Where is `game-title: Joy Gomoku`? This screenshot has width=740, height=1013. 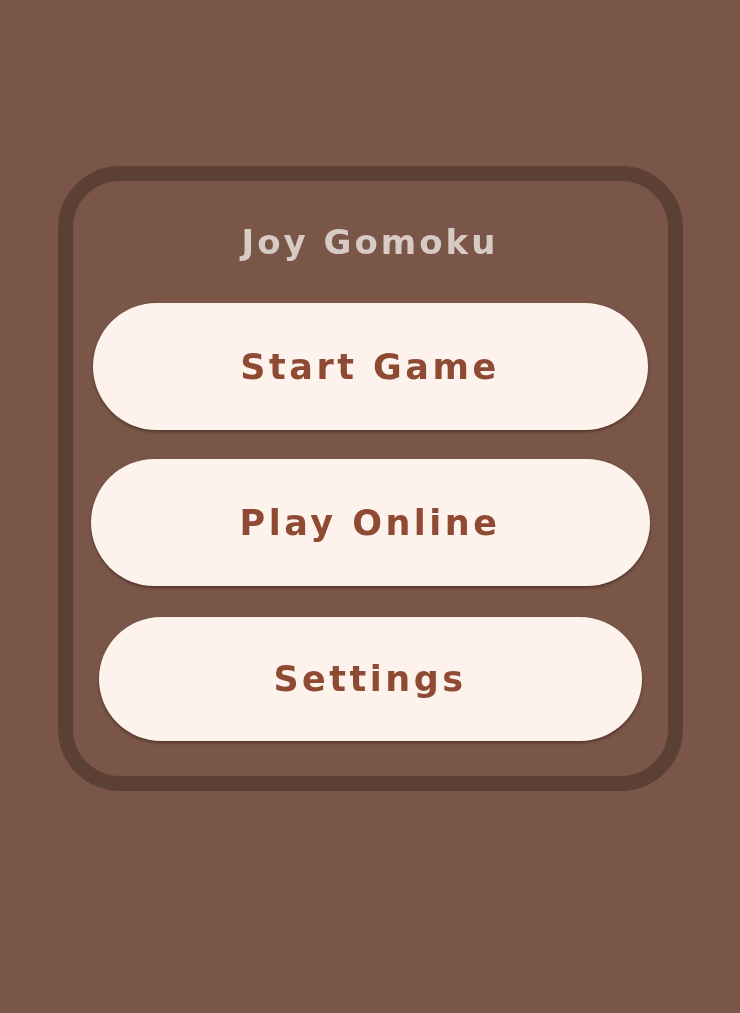 game-title: Joy Gomoku is located at coordinates (370, 242).